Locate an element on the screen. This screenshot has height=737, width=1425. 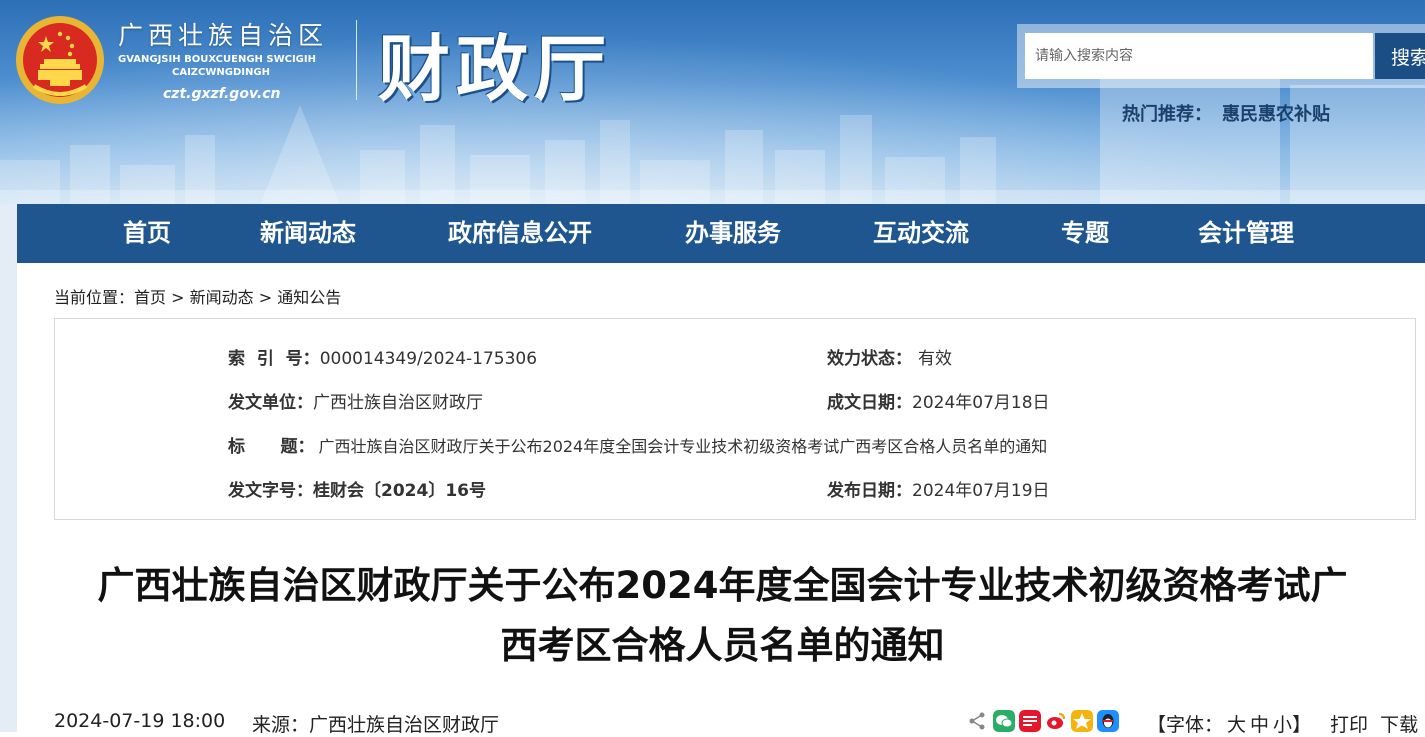
nav-item-topics: 专题 is located at coordinates (1085, 233).